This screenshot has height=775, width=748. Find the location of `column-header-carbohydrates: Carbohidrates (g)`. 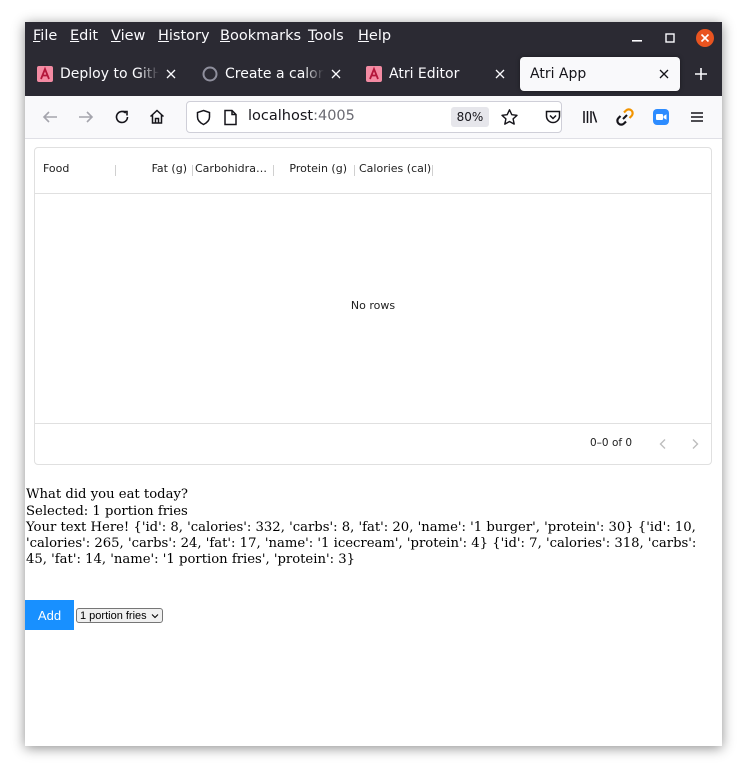

column-header-carbohydrates: Carbohidrates (g) is located at coordinates (232, 168).